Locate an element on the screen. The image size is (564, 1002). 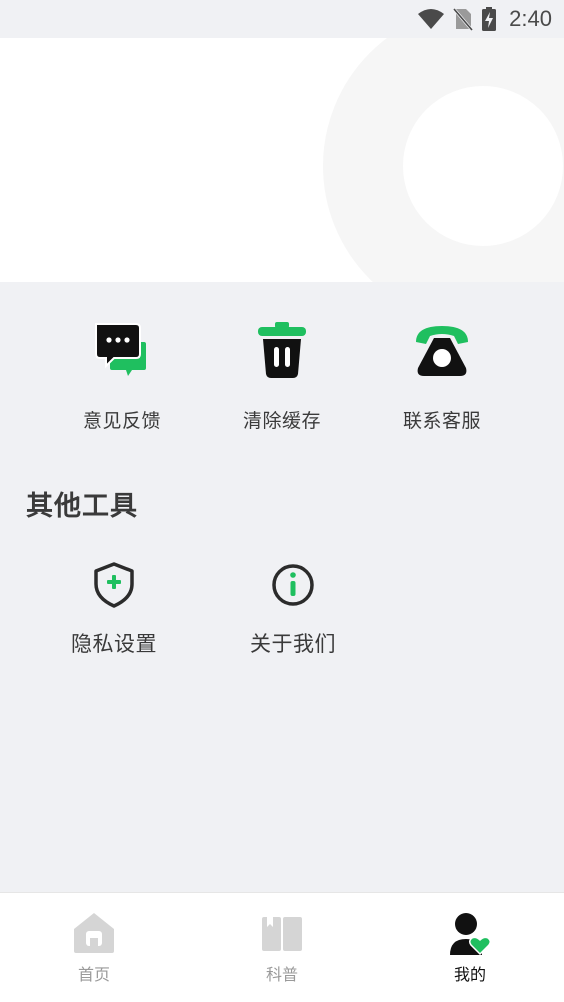
tab-home: 首页 is located at coordinates (94, 948).